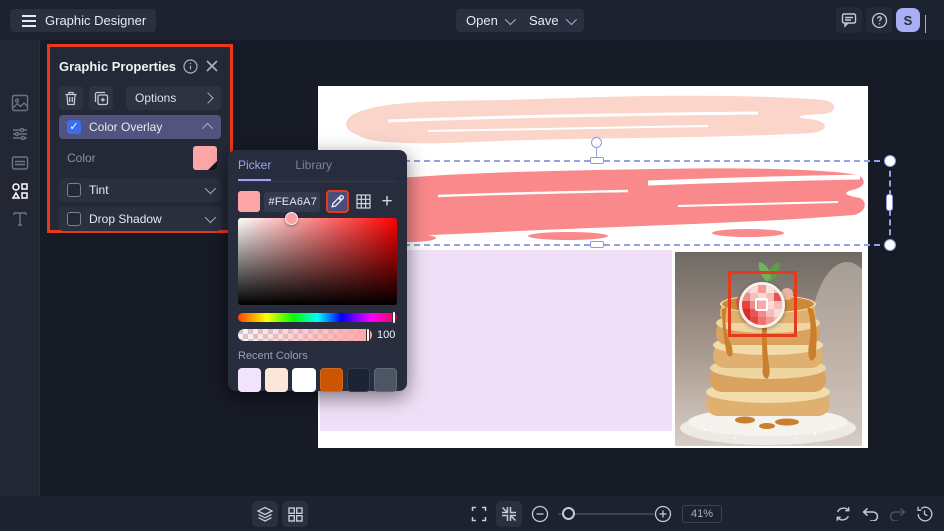 The width and height of the screenshot is (944, 531). Describe the element at coordinates (96, 20) in the screenshot. I see `app-title: Graphic Designer` at that location.